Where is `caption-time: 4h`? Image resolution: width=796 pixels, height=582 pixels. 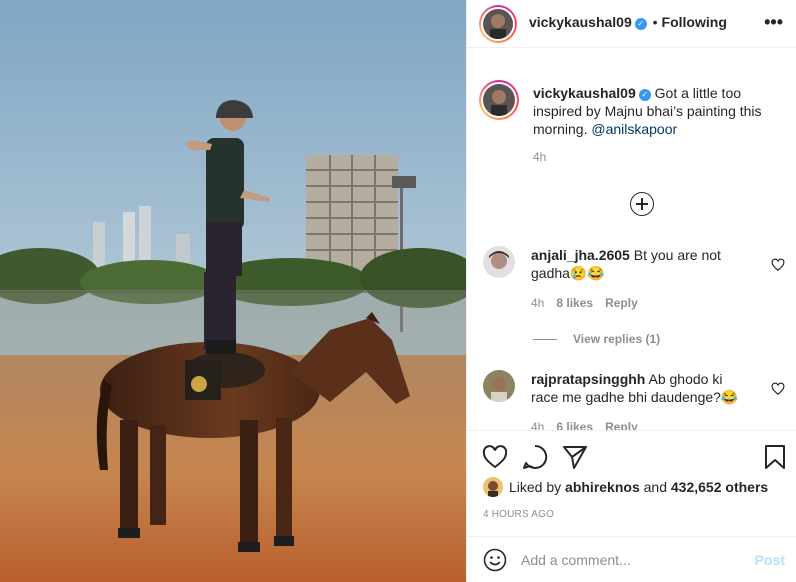 caption-time: 4h is located at coordinates (658, 157).